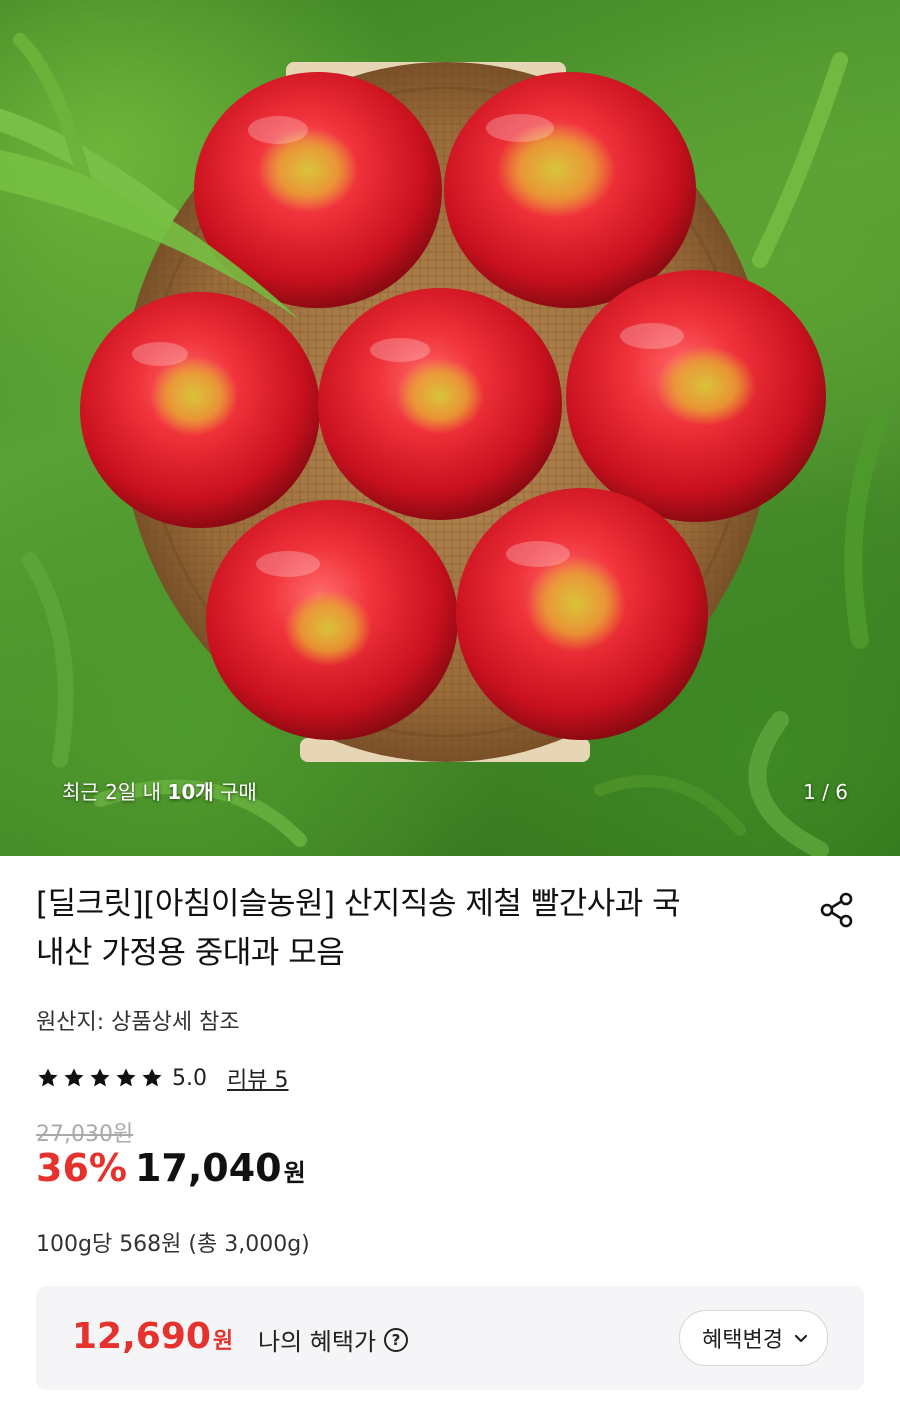 The image size is (900, 1410). What do you see at coordinates (190, 792) in the screenshot?
I see `caption-count: 10개` at bounding box center [190, 792].